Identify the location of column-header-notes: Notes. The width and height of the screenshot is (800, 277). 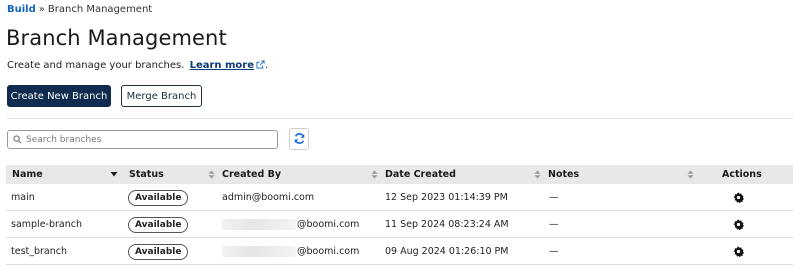
(623, 174).